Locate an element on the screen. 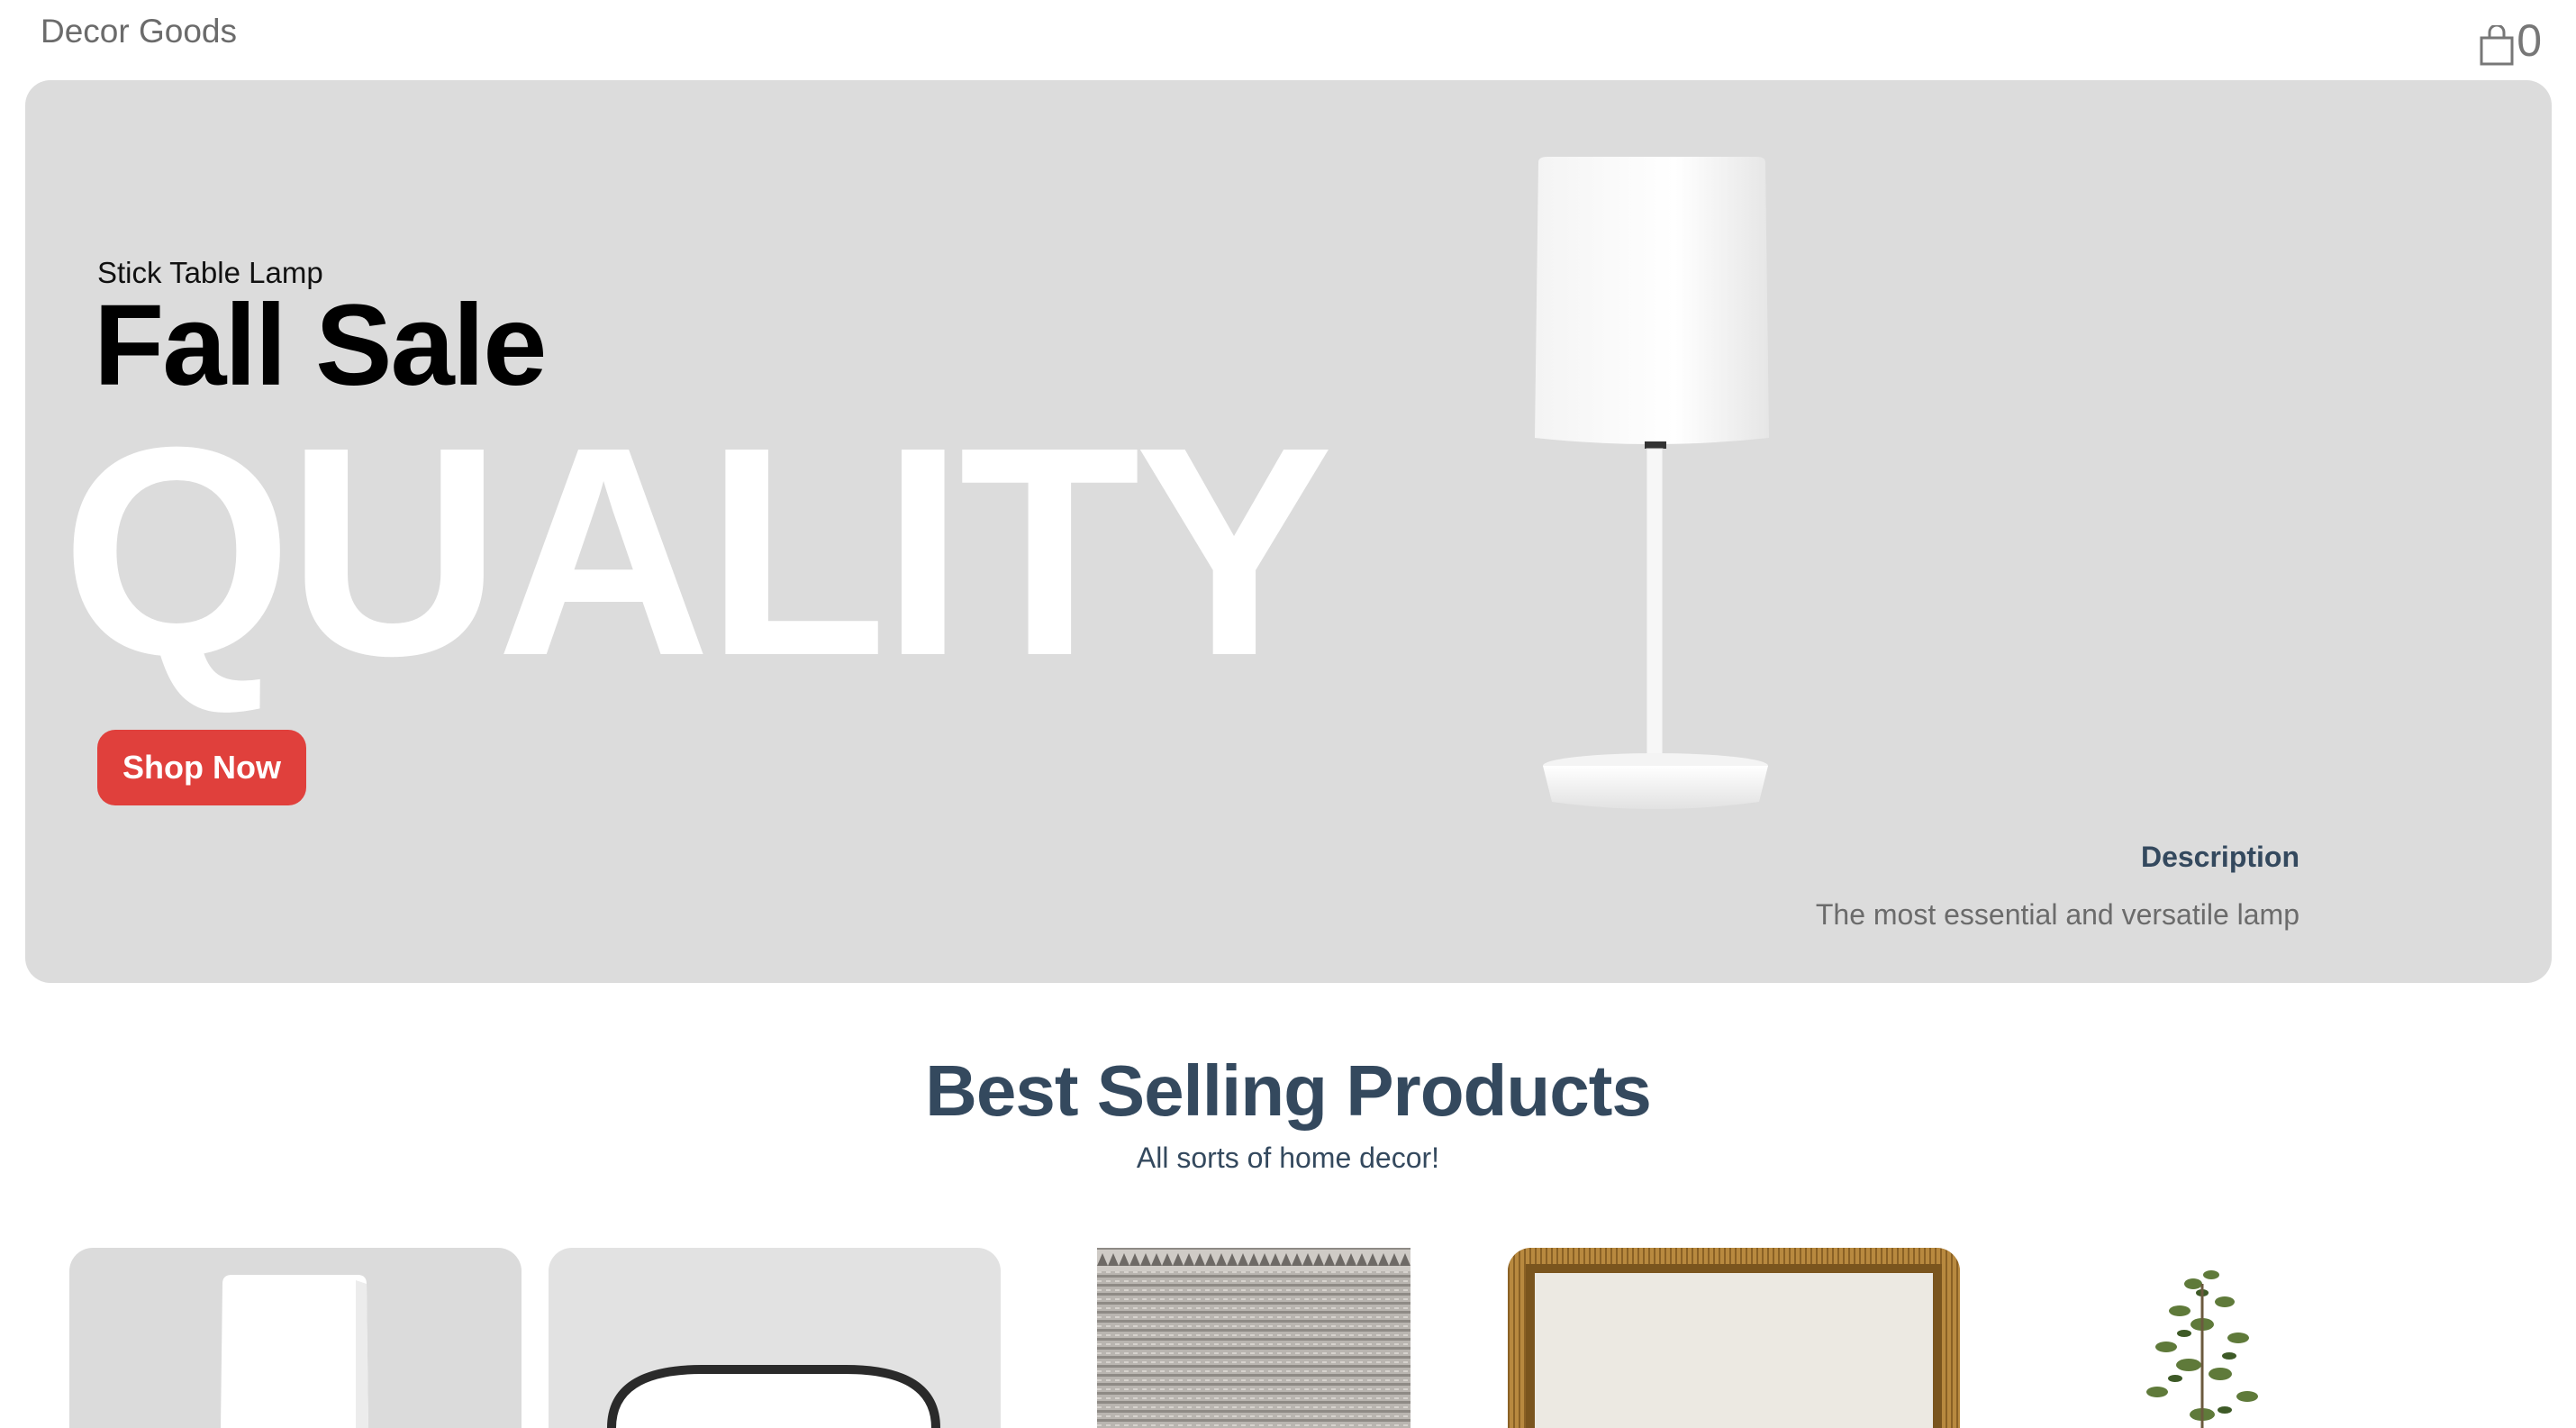 This screenshot has height=1428, width=2576. section-subtitle: All sorts of home decor! is located at coordinates (1288, 1157).